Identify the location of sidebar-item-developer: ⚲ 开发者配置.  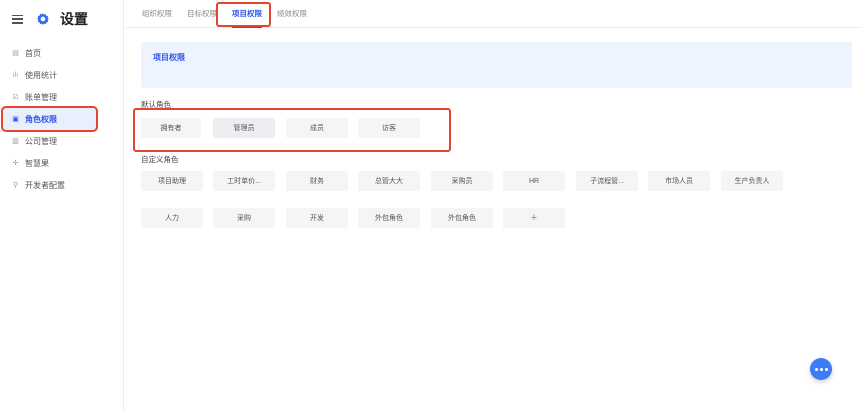
(61, 185).